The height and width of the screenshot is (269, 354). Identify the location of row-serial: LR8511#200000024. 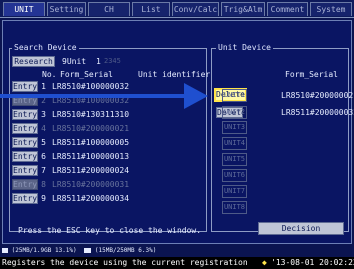
(91, 170).